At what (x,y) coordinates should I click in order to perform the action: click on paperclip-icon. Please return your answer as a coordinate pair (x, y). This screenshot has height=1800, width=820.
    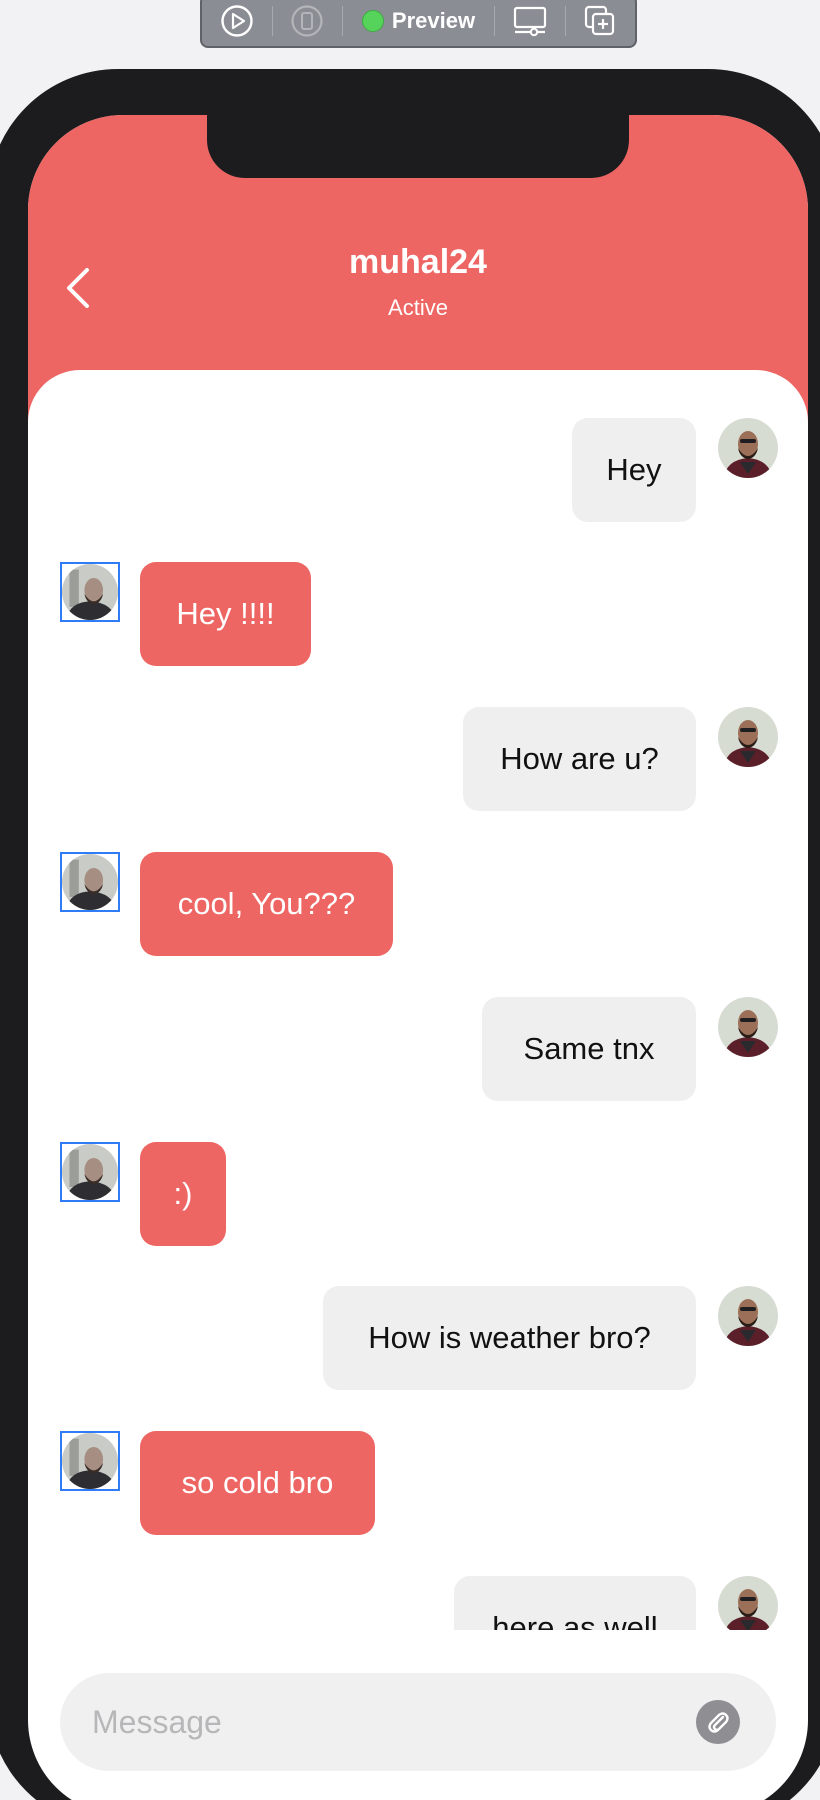
    Looking at the image, I should click on (718, 1722).